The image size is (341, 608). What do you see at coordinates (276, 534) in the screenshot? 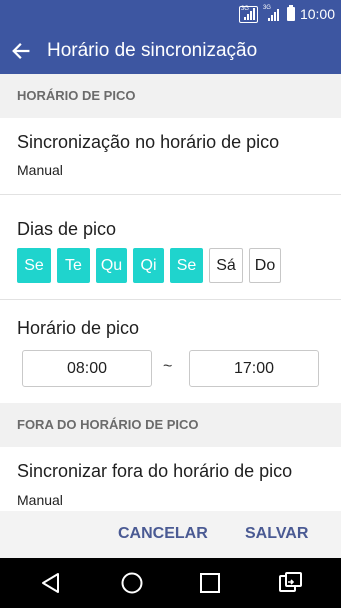
I see `save-button: SALVAR` at bounding box center [276, 534].